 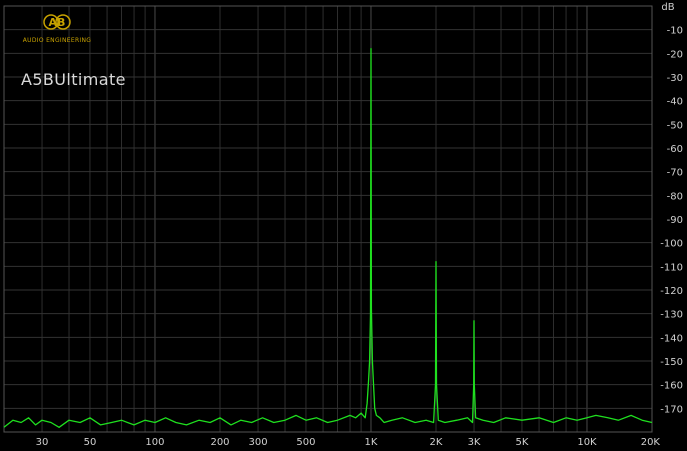 What do you see at coordinates (219, 442) in the screenshot?
I see `x-tick-label: 200` at bounding box center [219, 442].